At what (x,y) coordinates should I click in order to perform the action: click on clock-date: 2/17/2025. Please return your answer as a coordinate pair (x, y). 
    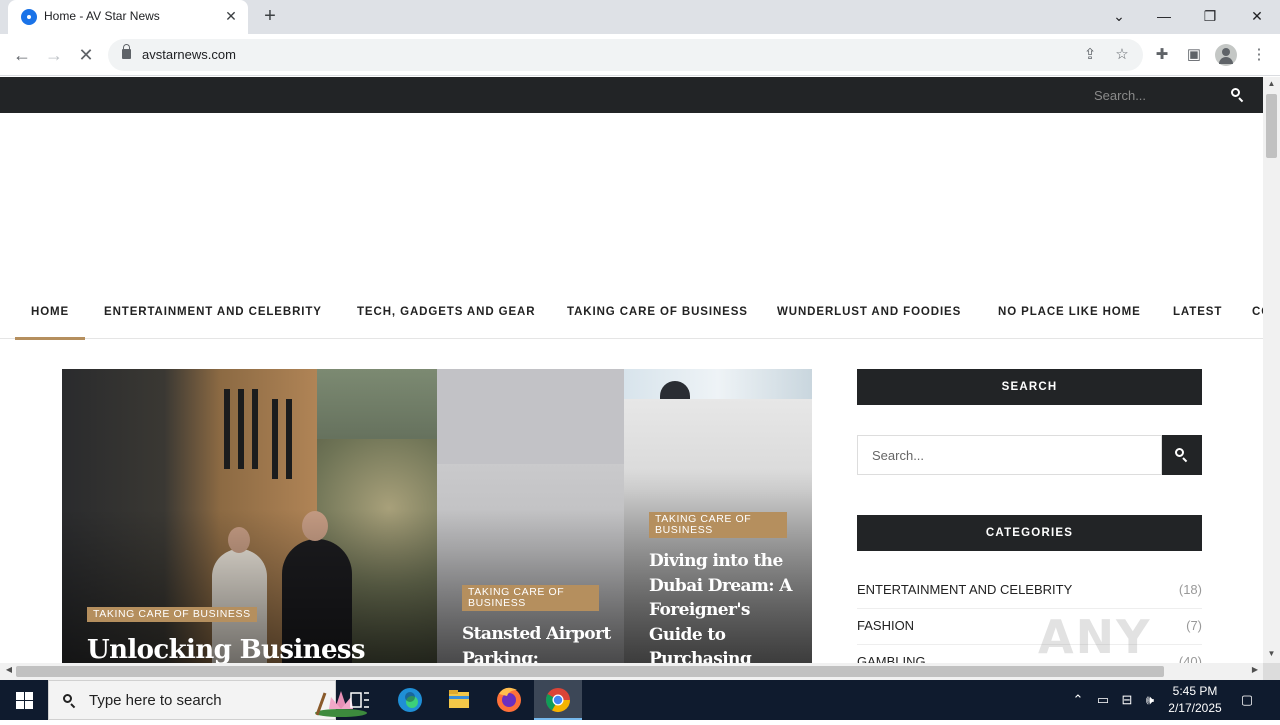
    Looking at the image, I should click on (1195, 708).